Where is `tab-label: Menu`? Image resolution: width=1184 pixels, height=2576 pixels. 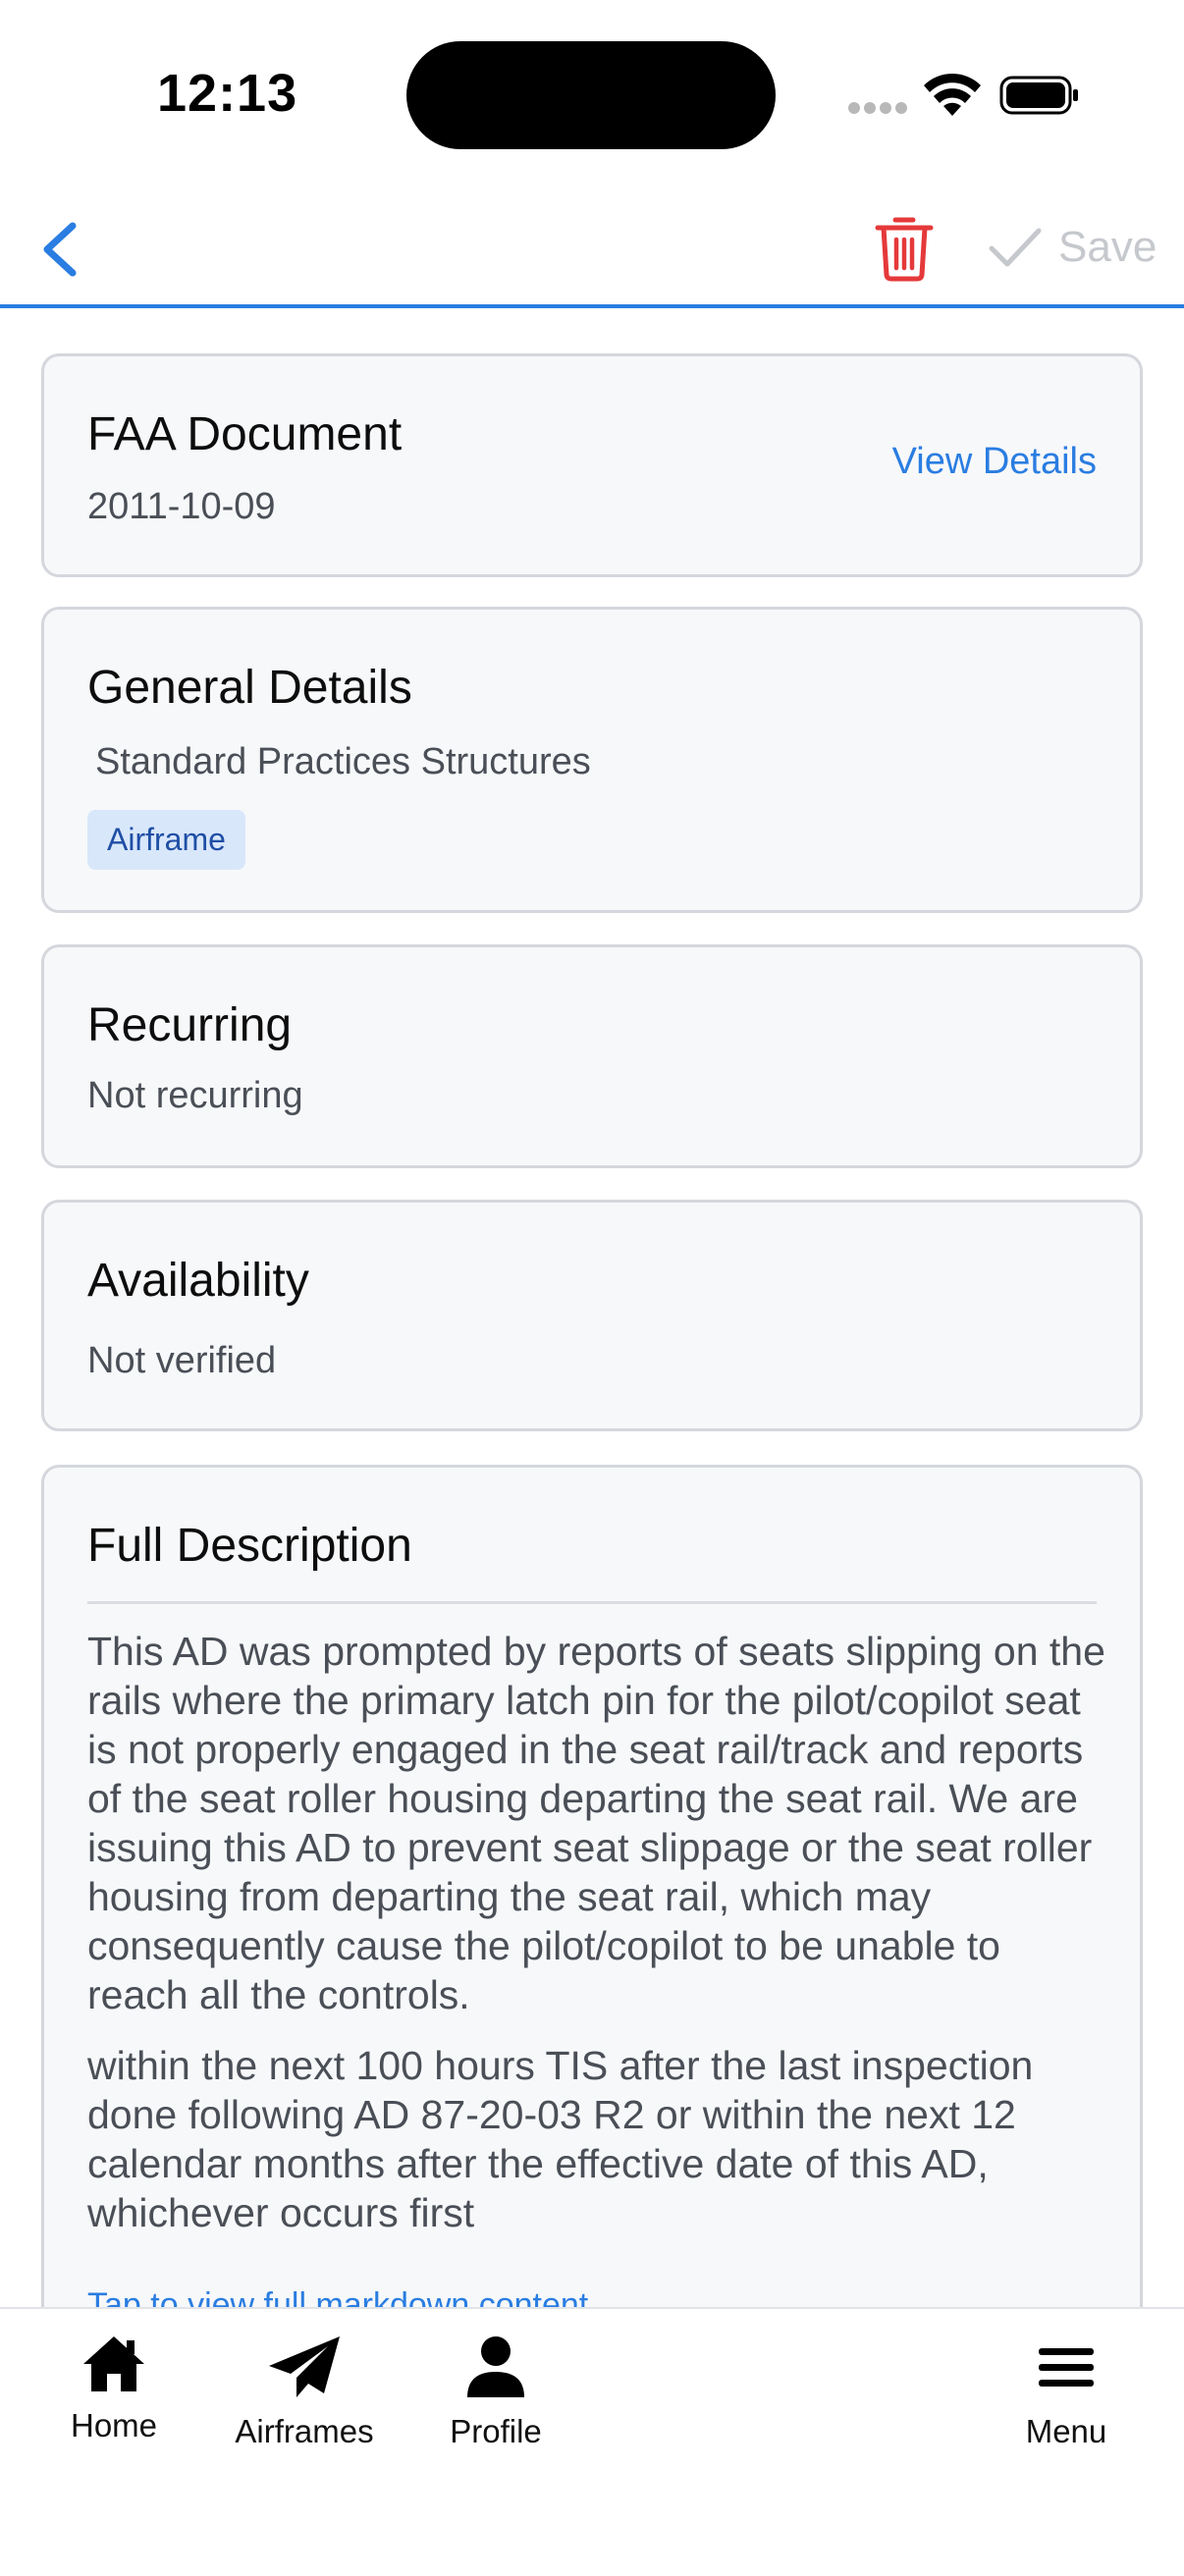
tab-label: Menu is located at coordinates (1066, 2431).